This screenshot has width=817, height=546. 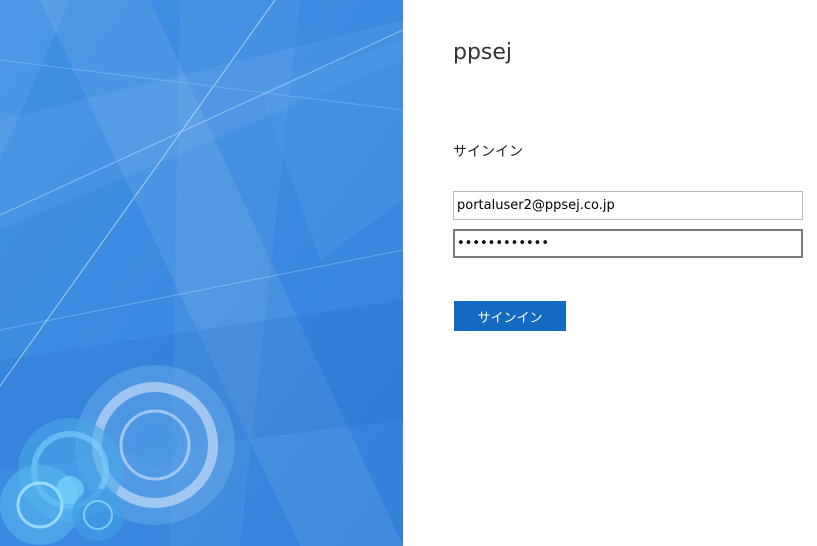 I want to click on organization-name: ppsej, so click(x=483, y=52).